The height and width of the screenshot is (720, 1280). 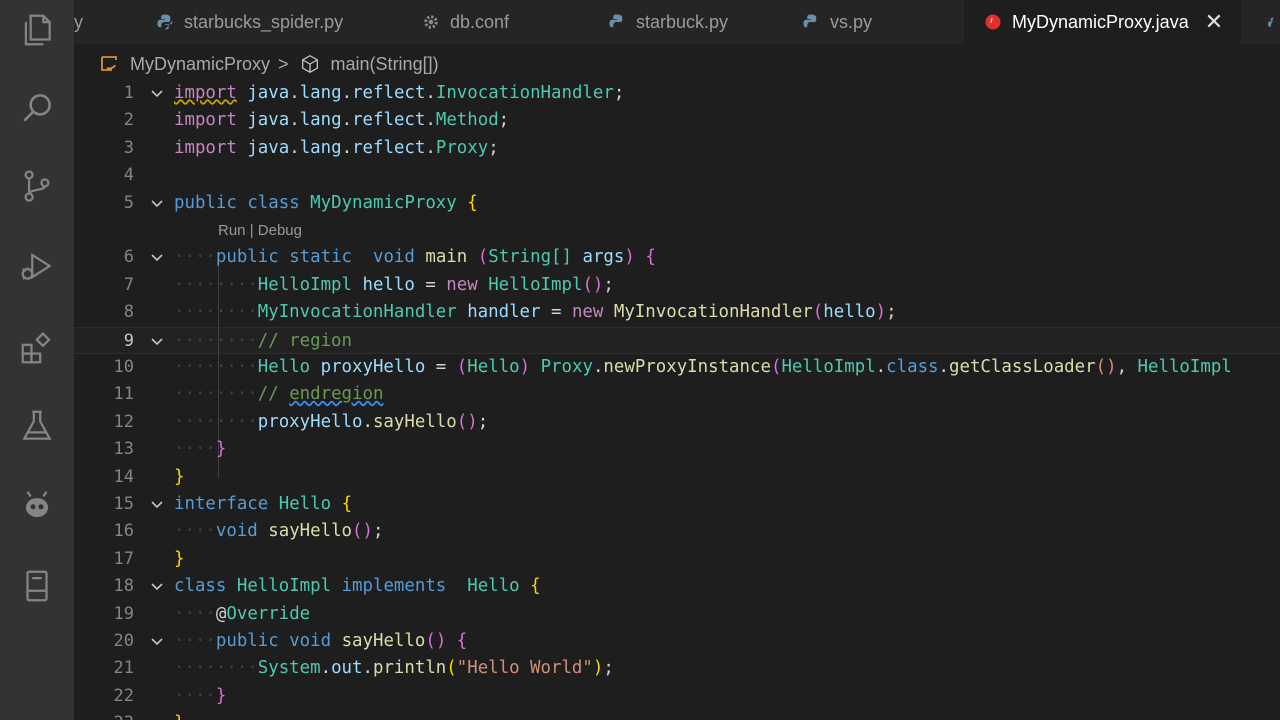 I want to click on codelens-run-debug: Run | Debug, so click(x=260, y=230).